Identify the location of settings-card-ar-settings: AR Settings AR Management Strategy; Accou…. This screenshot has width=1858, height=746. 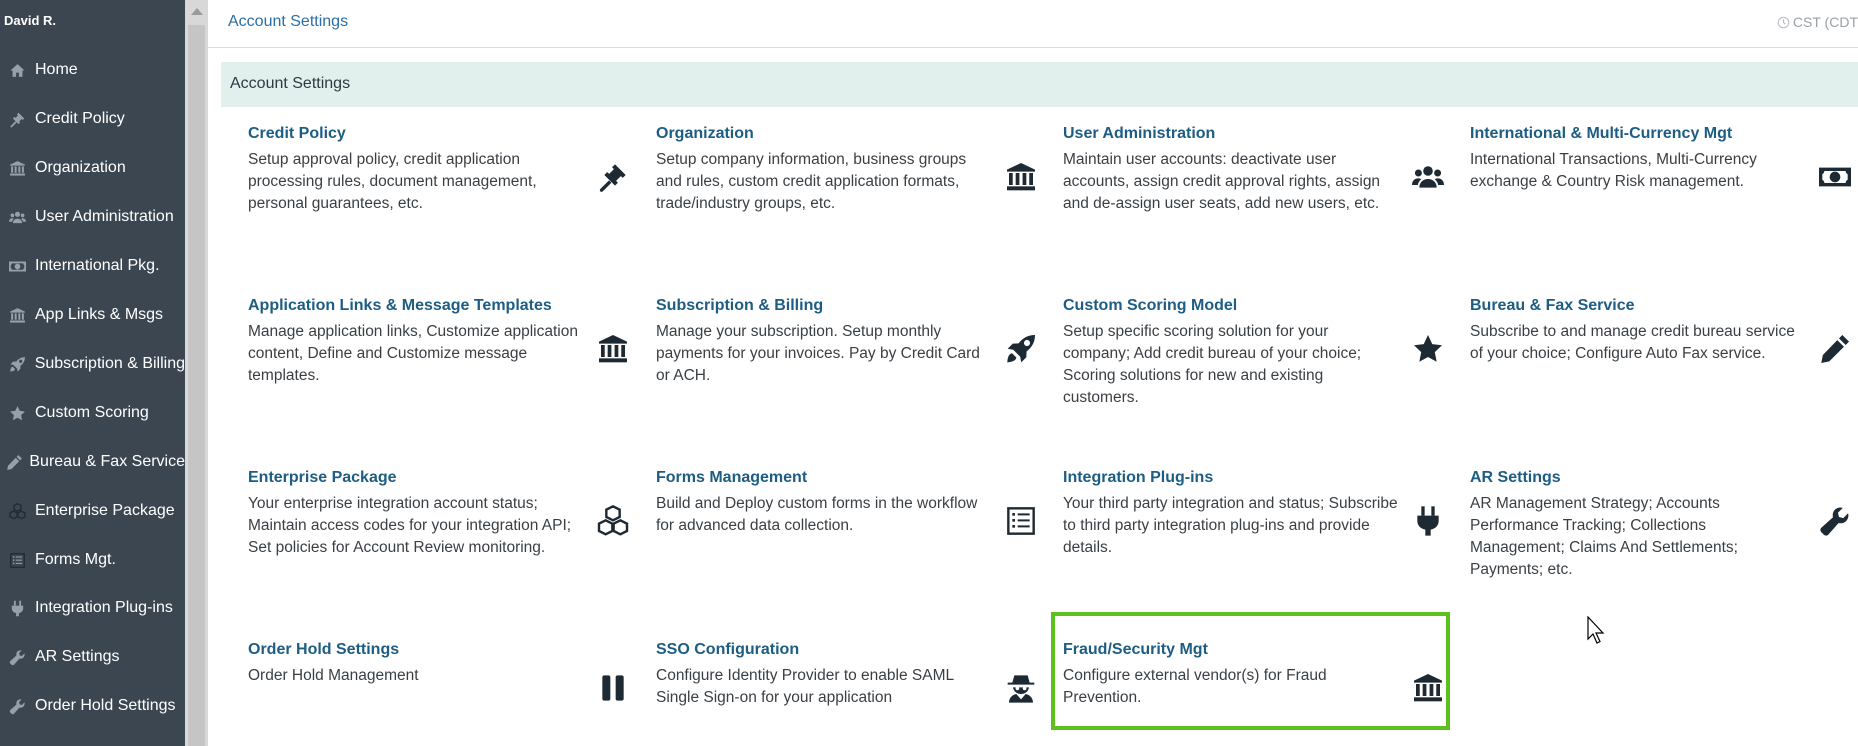
(1664, 534).